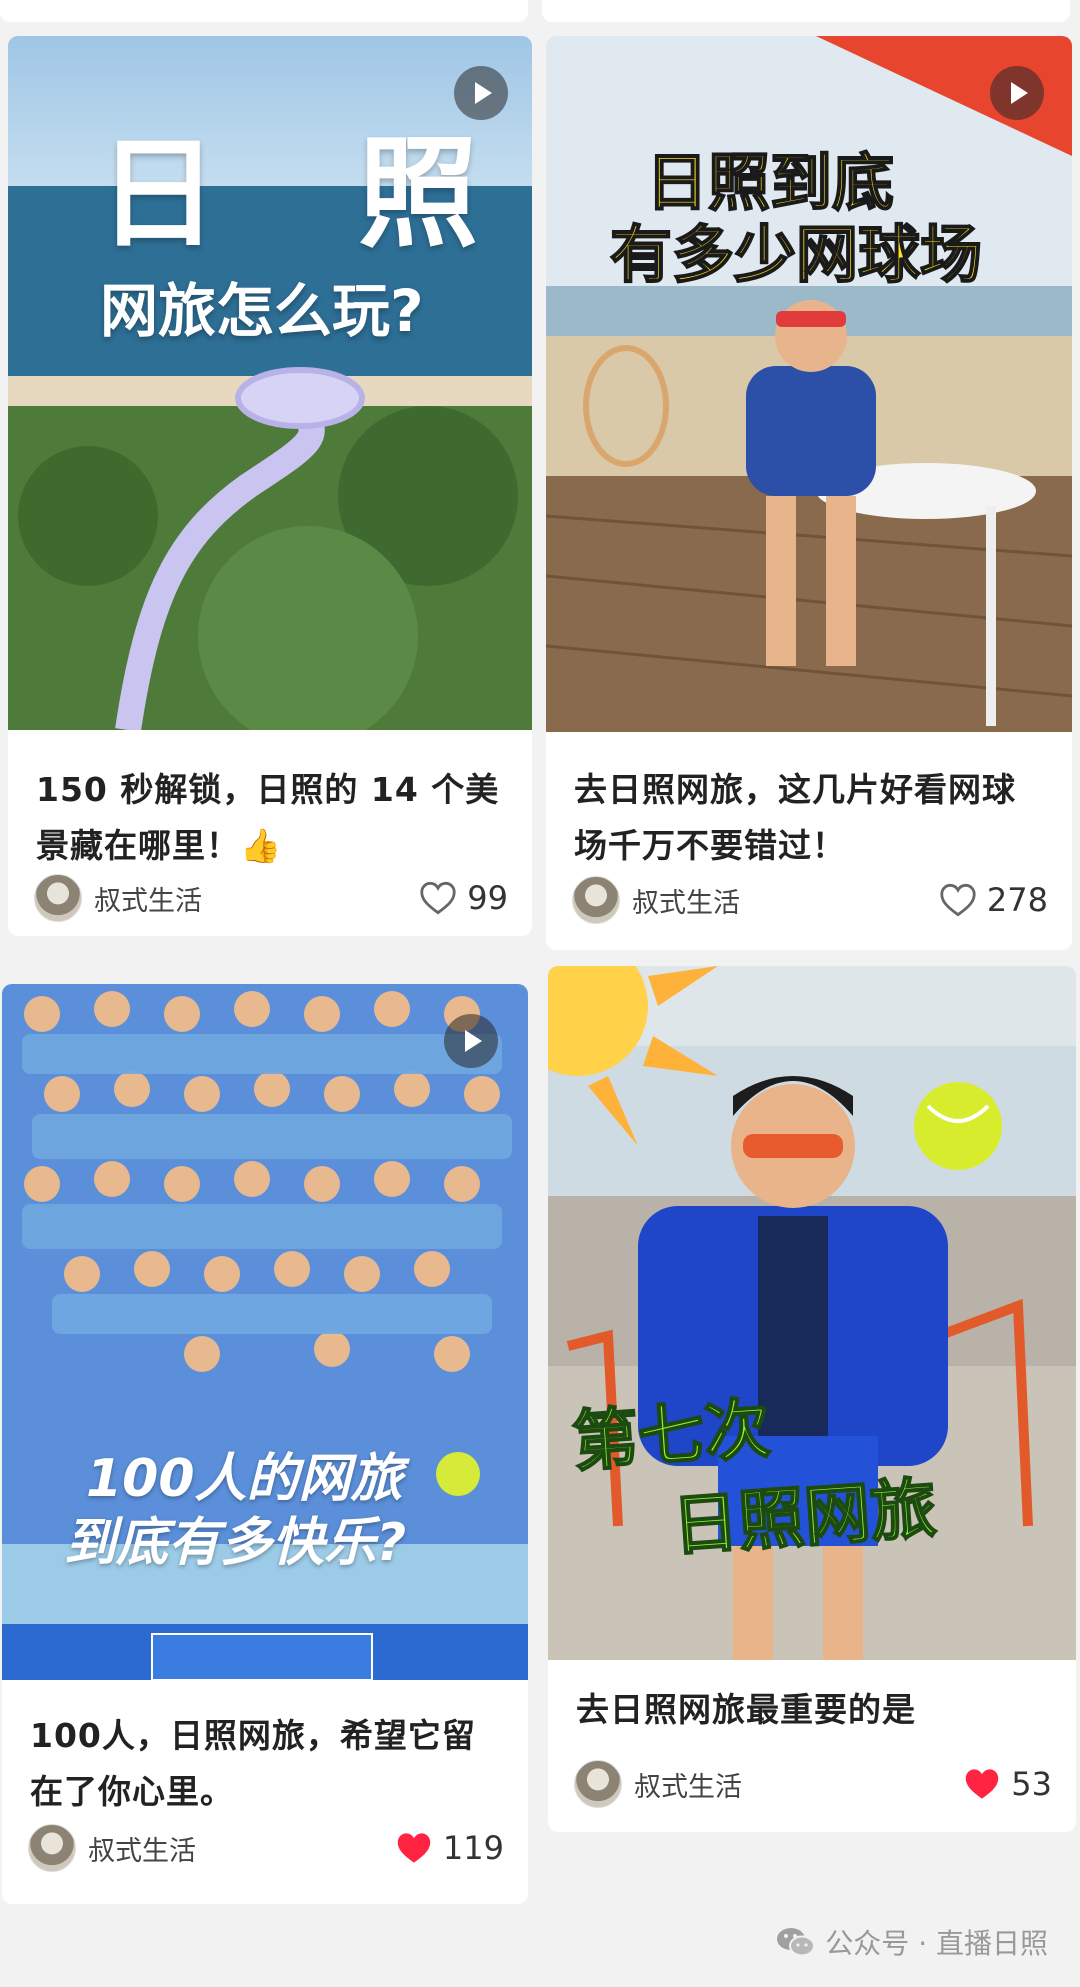 The image size is (1080, 1987). Describe the element at coordinates (487, 898) in the screenshot. I see `like-count: 99` at that location.